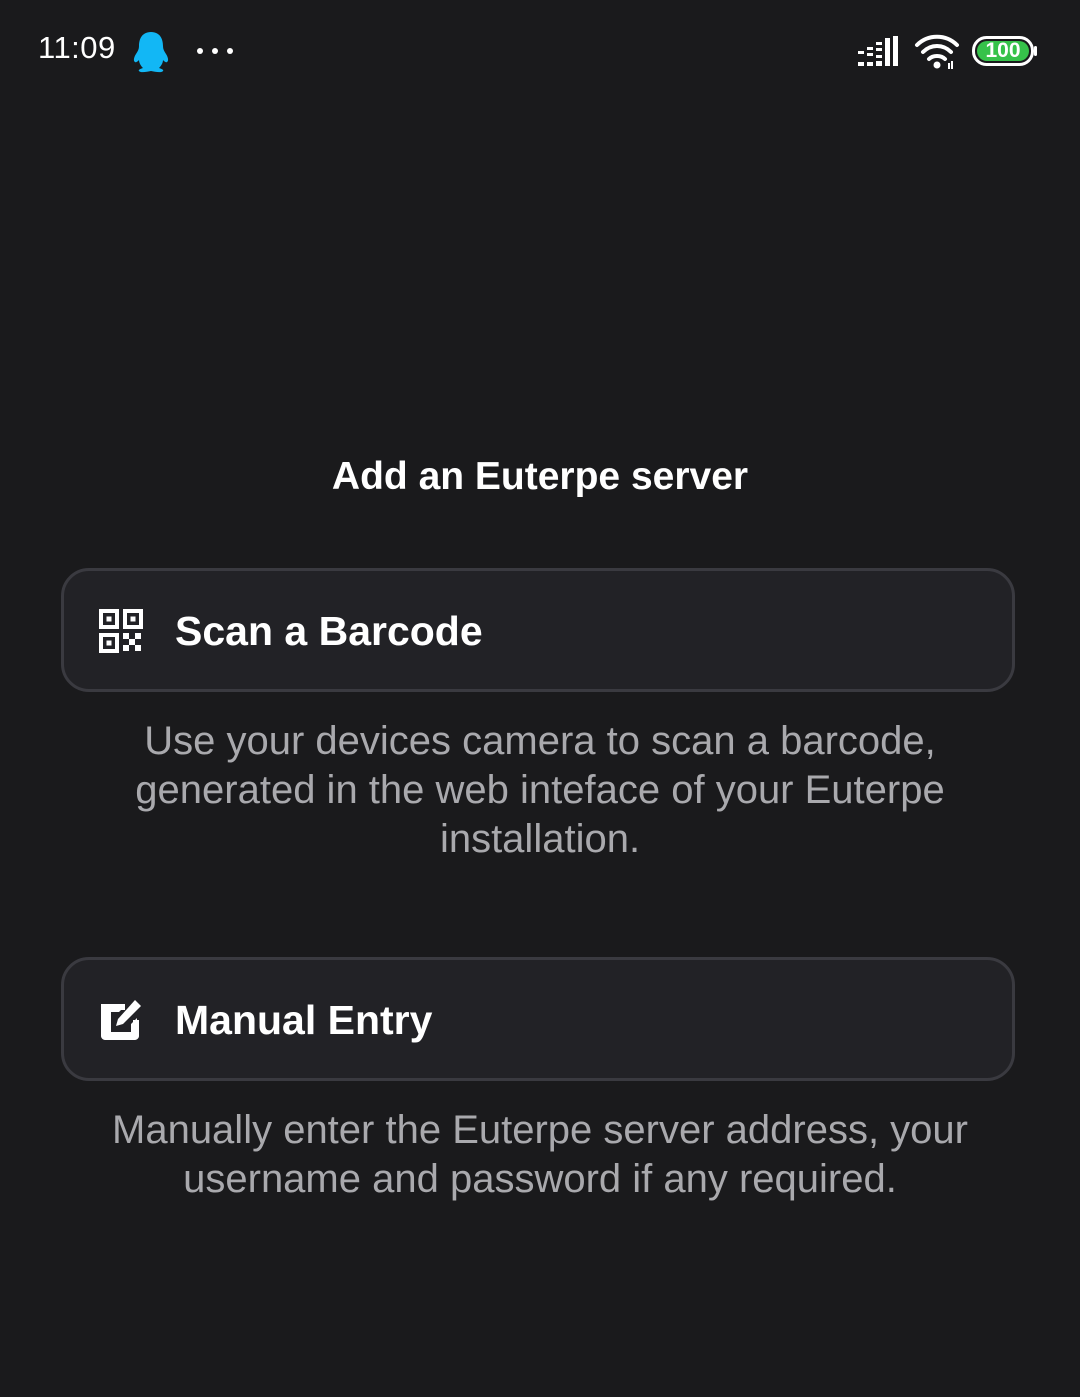 This screenshot has height=1397, width=1080. Describe the element at coordinates (538, 630) in the screenshot. I see `scan-barcode-button: Scan a Barcode` at that location.